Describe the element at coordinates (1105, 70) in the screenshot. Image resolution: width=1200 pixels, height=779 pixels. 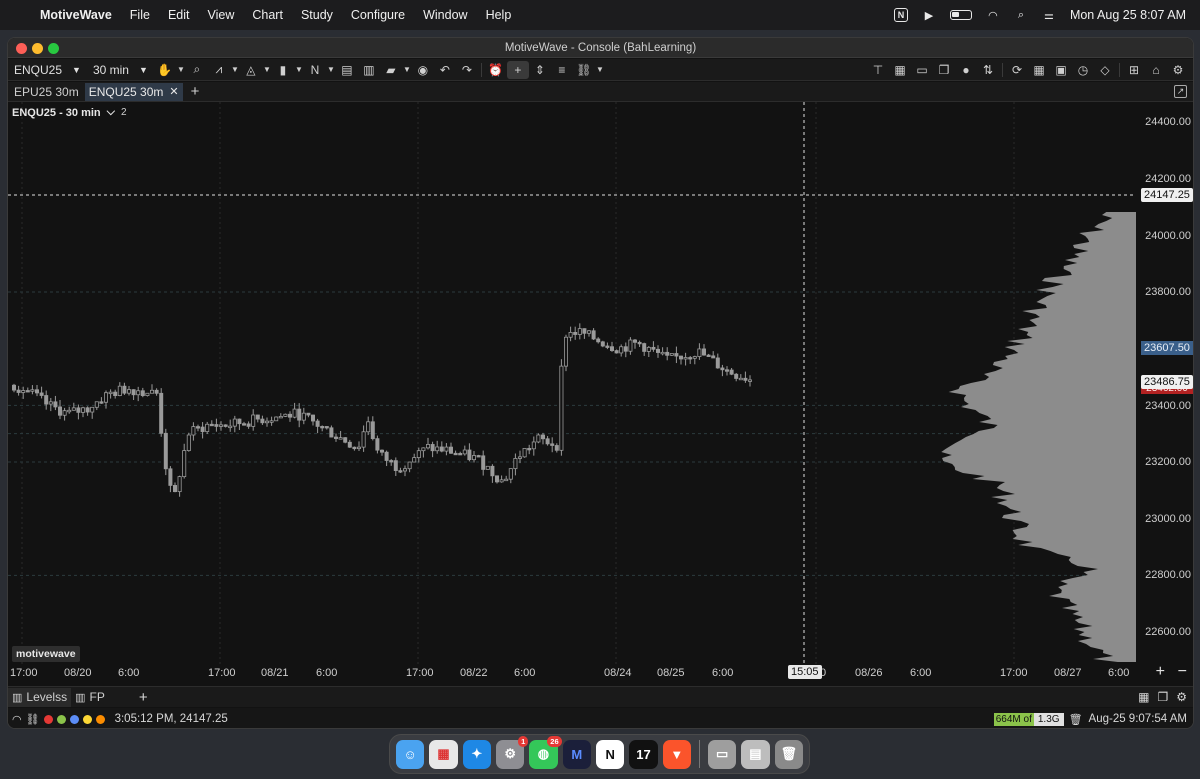
I see `tag-icon: ◇` at that location.